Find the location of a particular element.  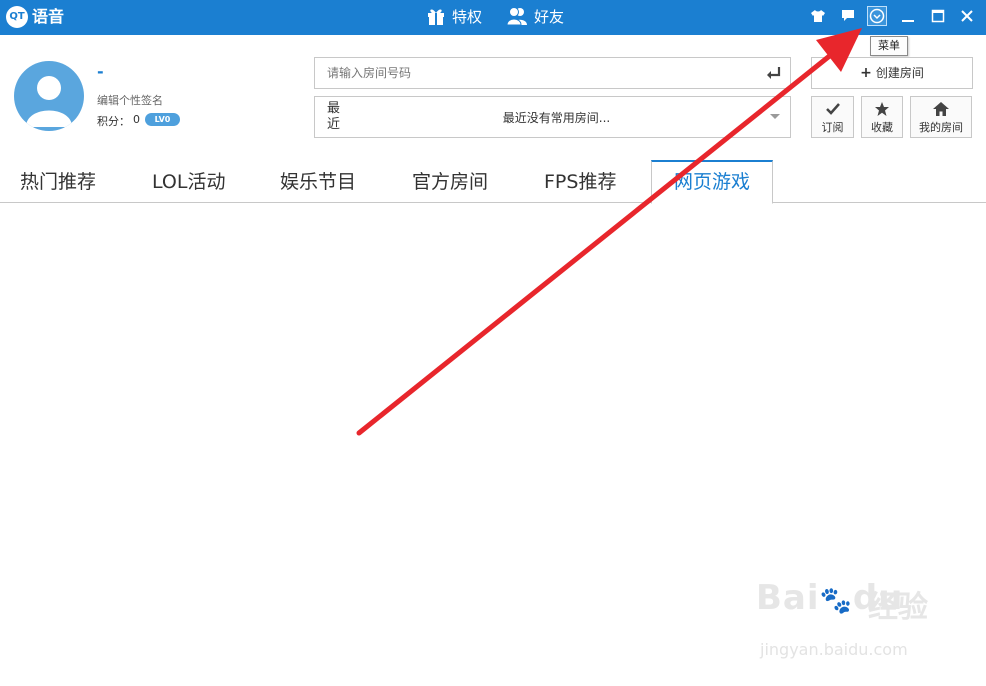

title-bar: QT 语音 特权 好友 is located at coordinates (493, 17).